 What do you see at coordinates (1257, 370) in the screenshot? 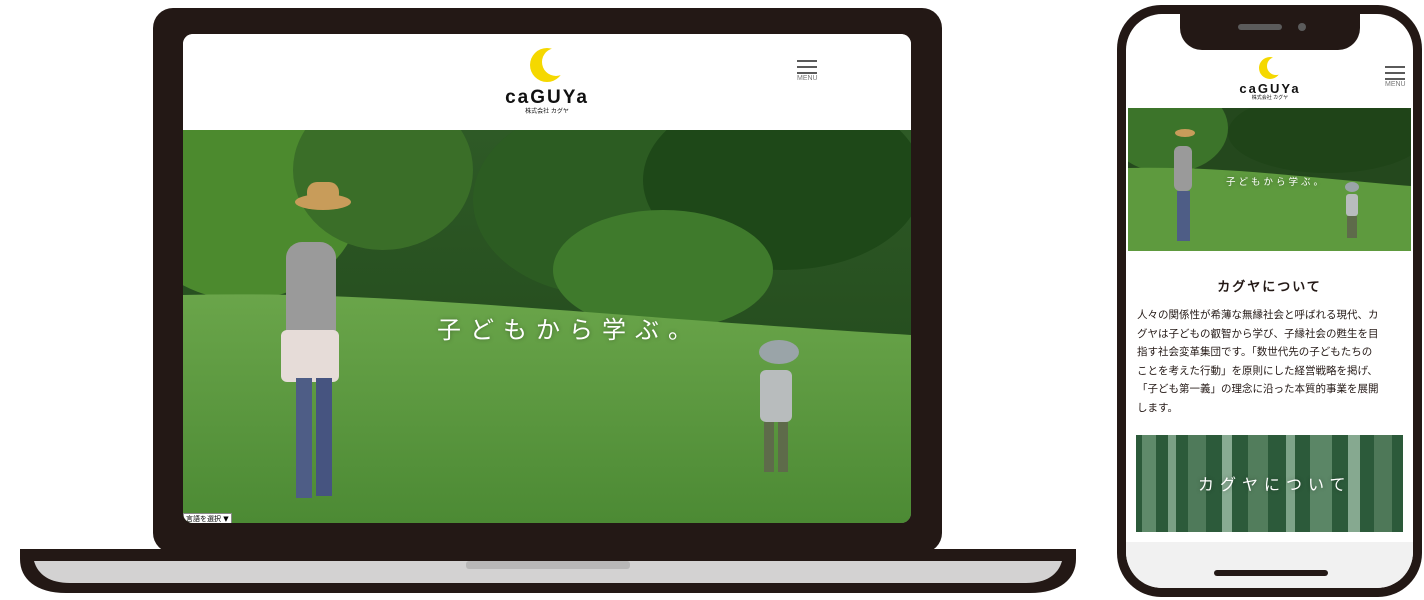
I see `about-text-line: ことを考えた行動」を原則にした経営戦略を掲げ、` at bounding box center [1257, 370].